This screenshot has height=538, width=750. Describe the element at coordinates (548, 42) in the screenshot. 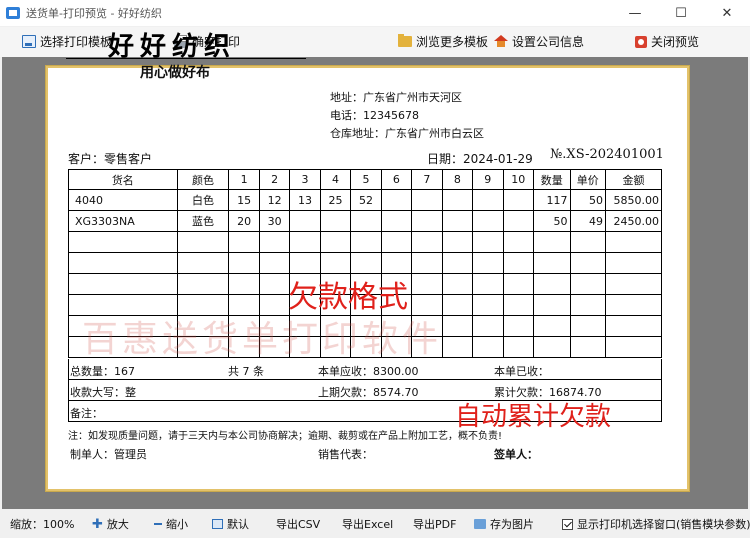

I see `company-settings-label: 设置公司信息` at that location.